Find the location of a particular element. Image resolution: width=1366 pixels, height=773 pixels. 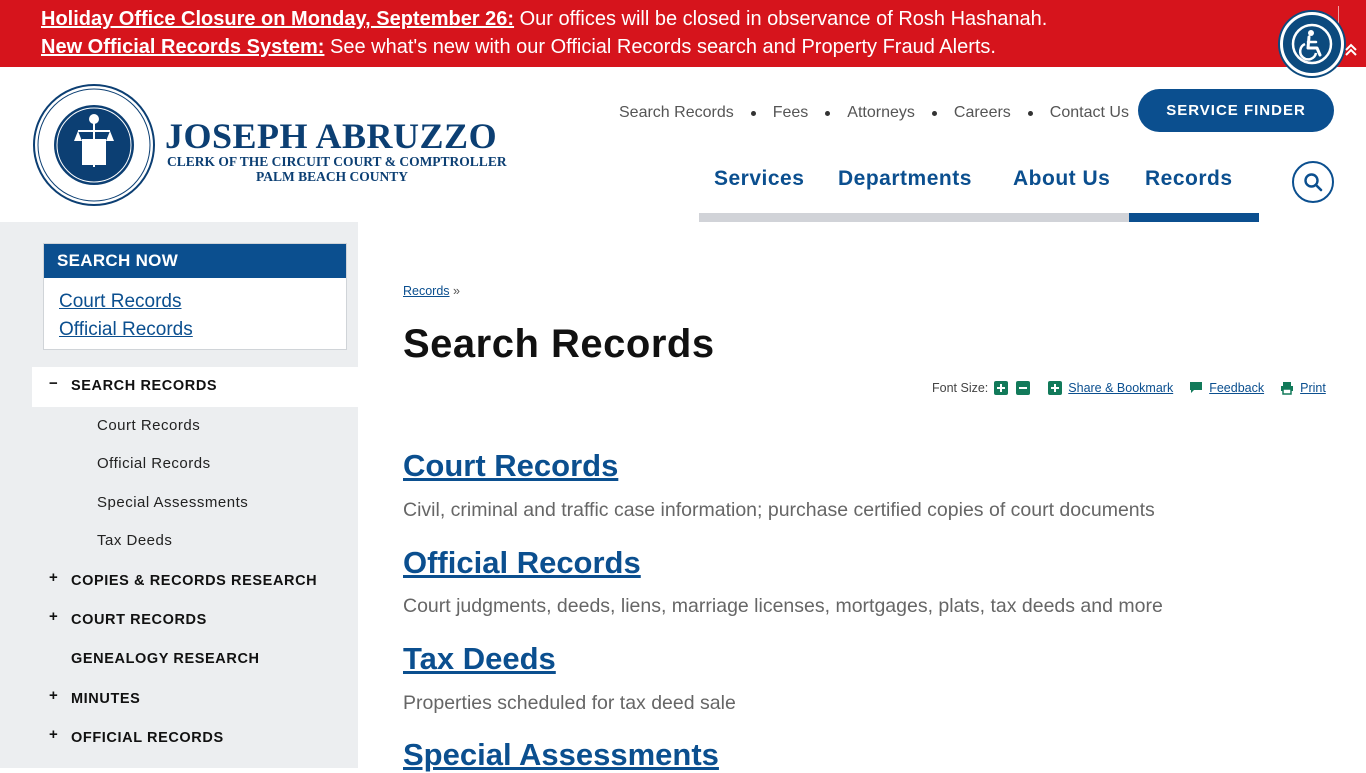

util-link-attorneys: Attorneys is located at coordinates (881, 113).